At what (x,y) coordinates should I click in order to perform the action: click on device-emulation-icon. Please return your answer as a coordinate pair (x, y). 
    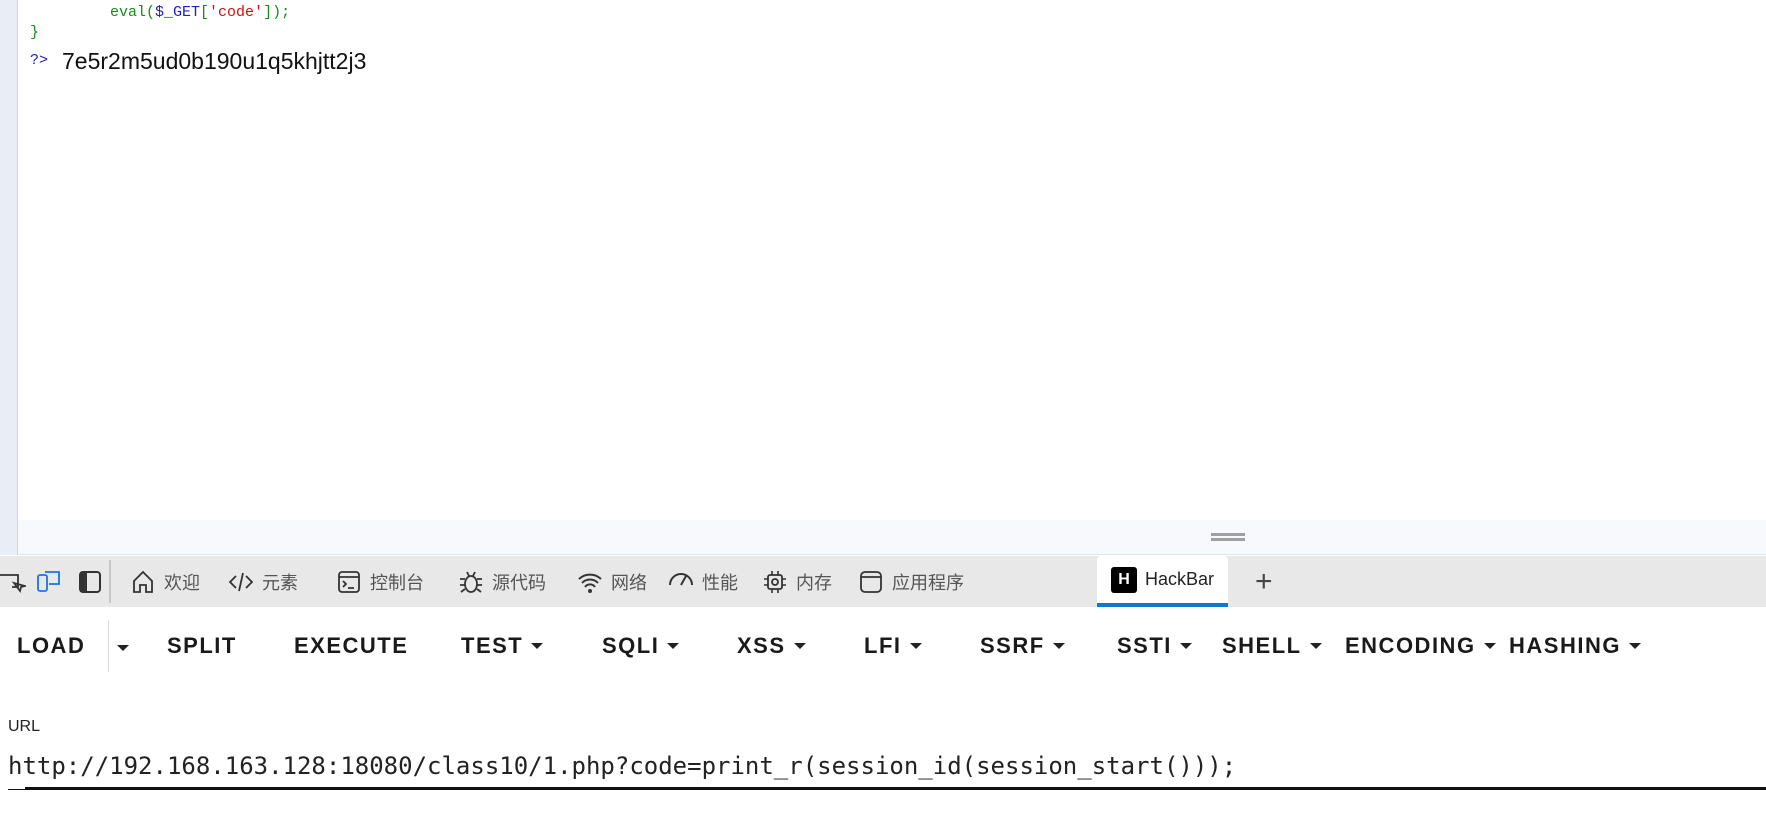
    Looking at the image, I should click on (49, 581).